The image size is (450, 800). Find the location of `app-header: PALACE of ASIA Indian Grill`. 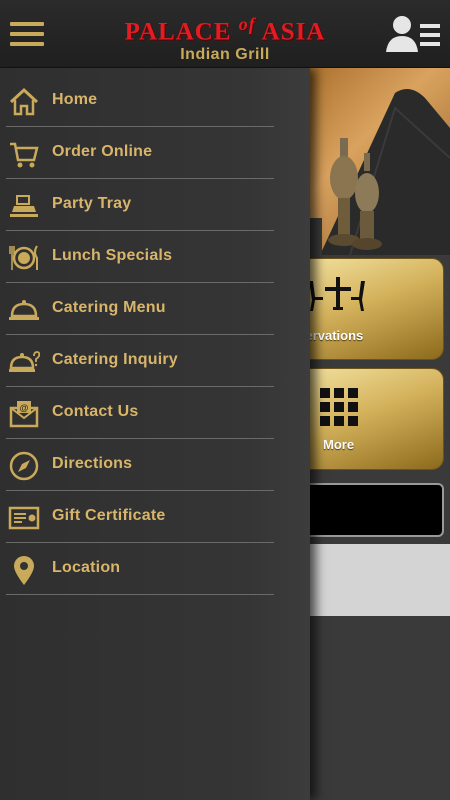

app-header: PALACE of ASIA Indian Grill is located at coordinates (225, 34).